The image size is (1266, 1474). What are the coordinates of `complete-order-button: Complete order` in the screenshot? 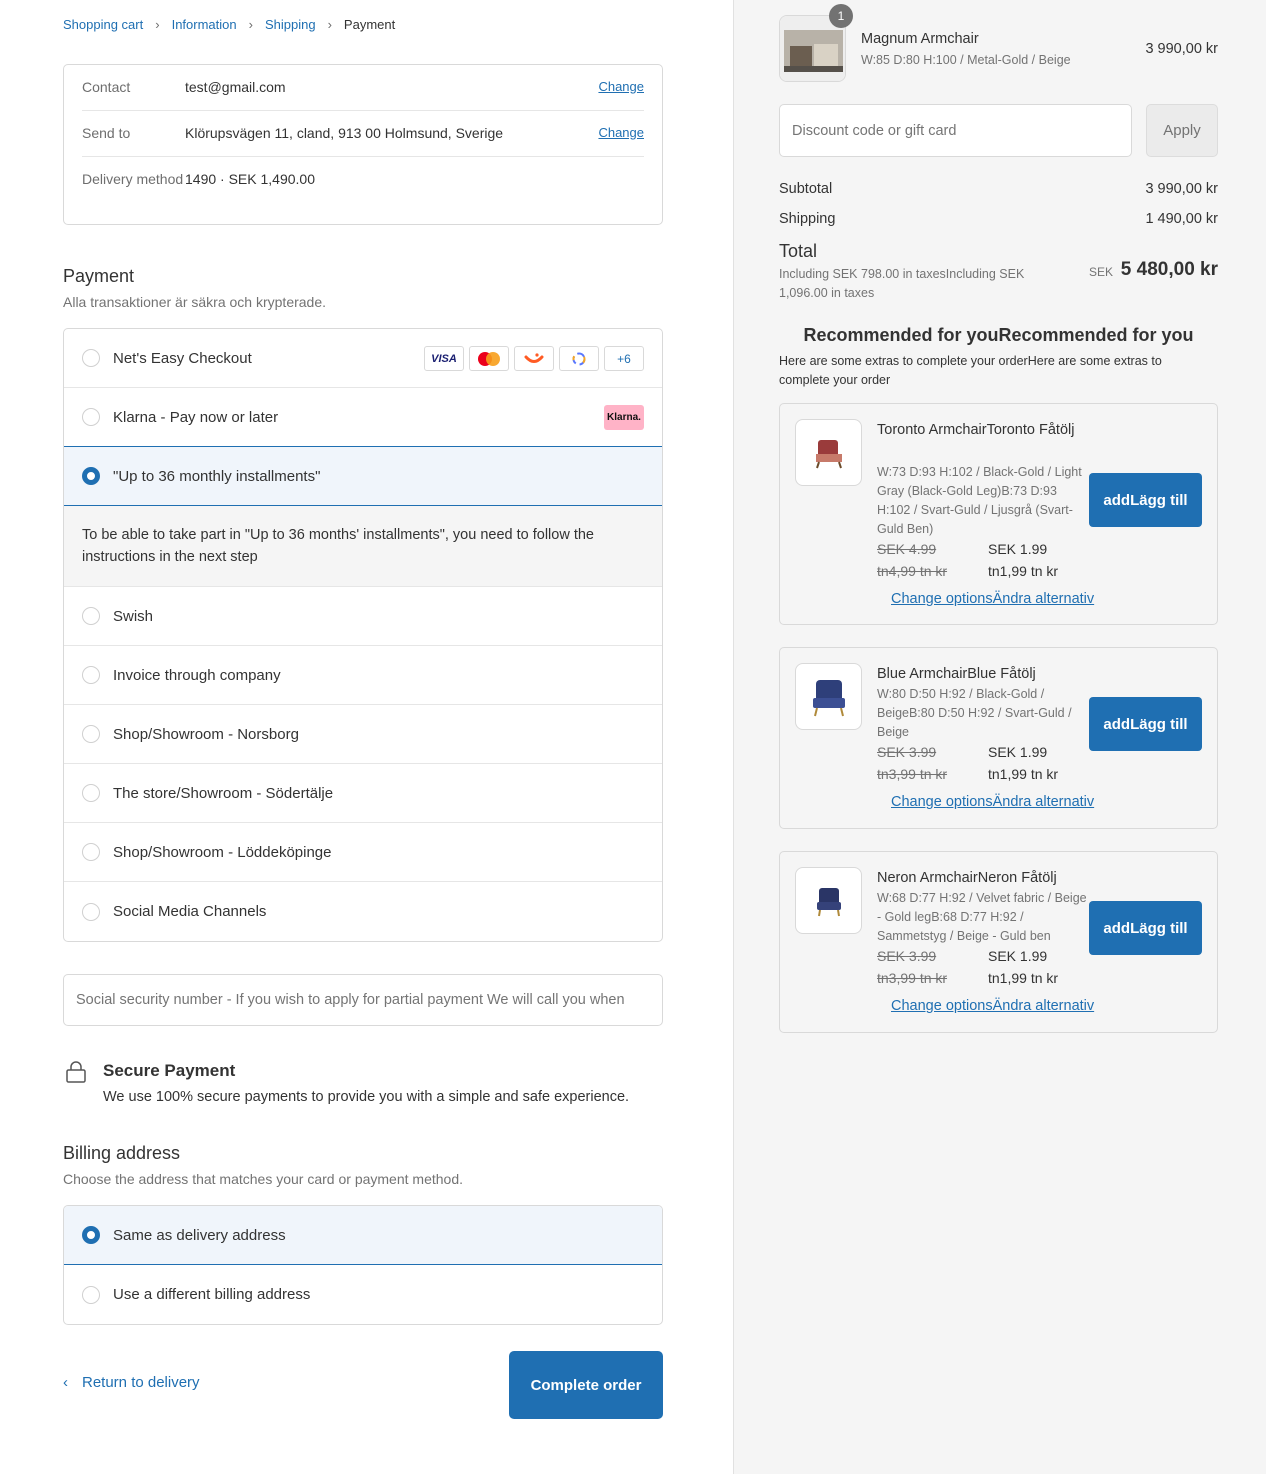 It's located at (586, 1385).